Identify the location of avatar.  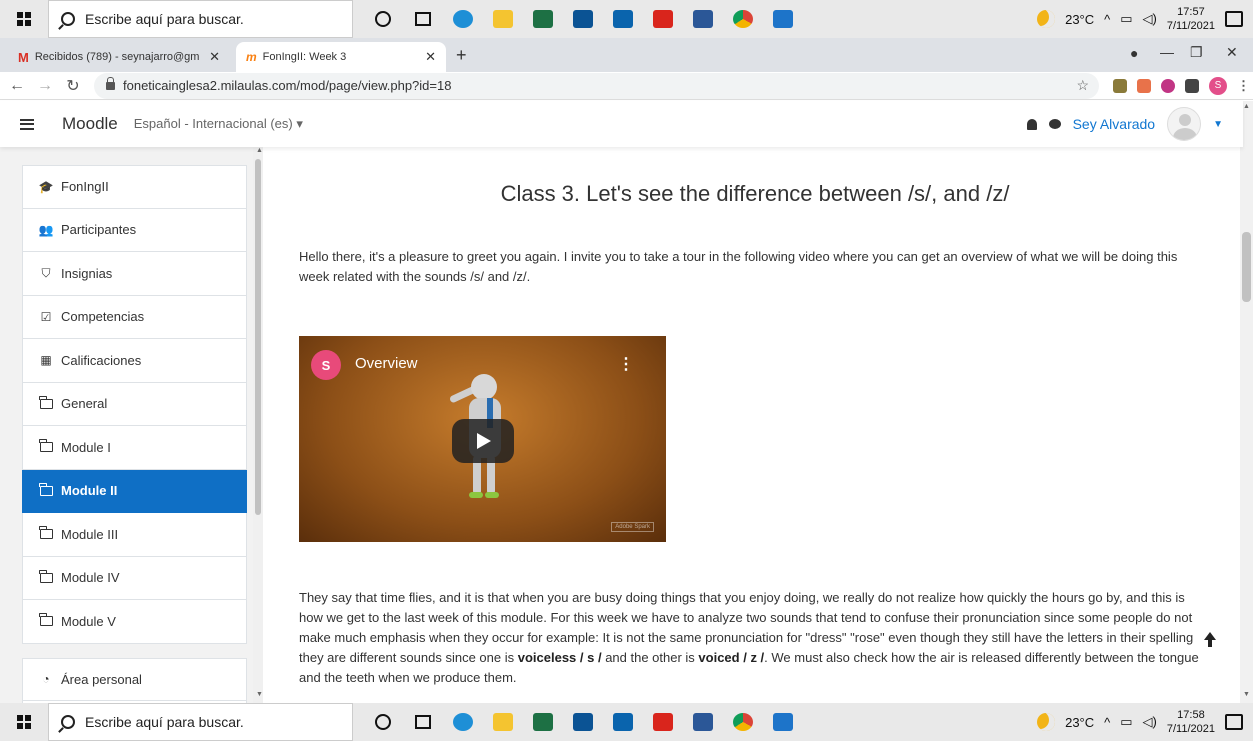
(1184, 124).